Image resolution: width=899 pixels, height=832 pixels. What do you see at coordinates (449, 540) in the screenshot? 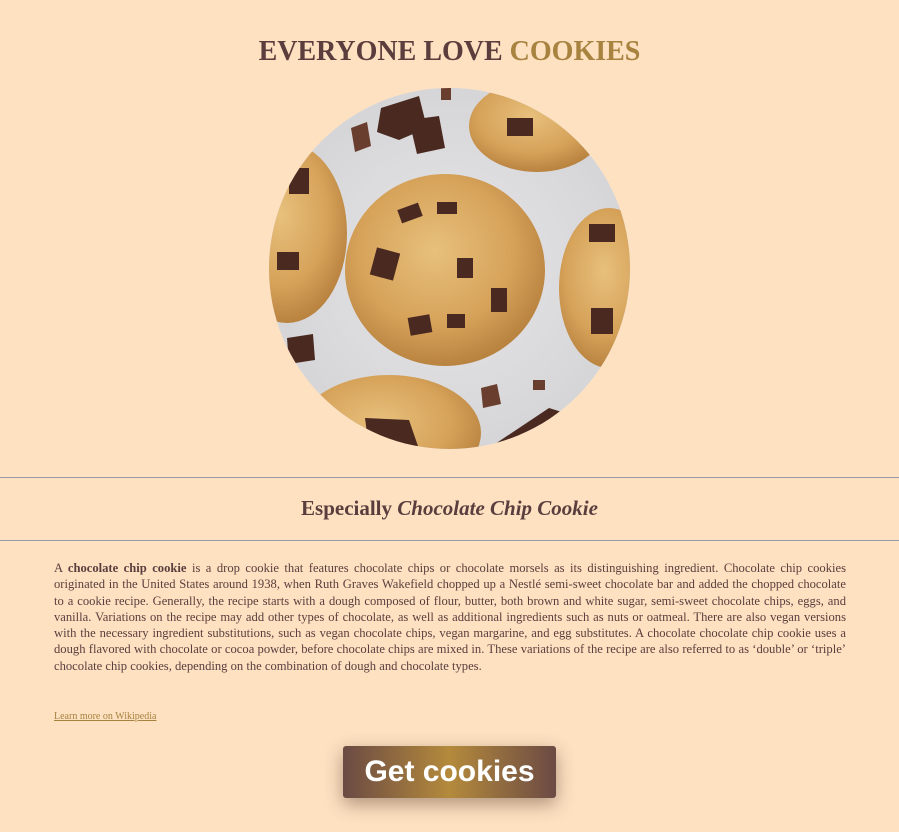
I see `bottom-divider` at bounding box center [449, 540].